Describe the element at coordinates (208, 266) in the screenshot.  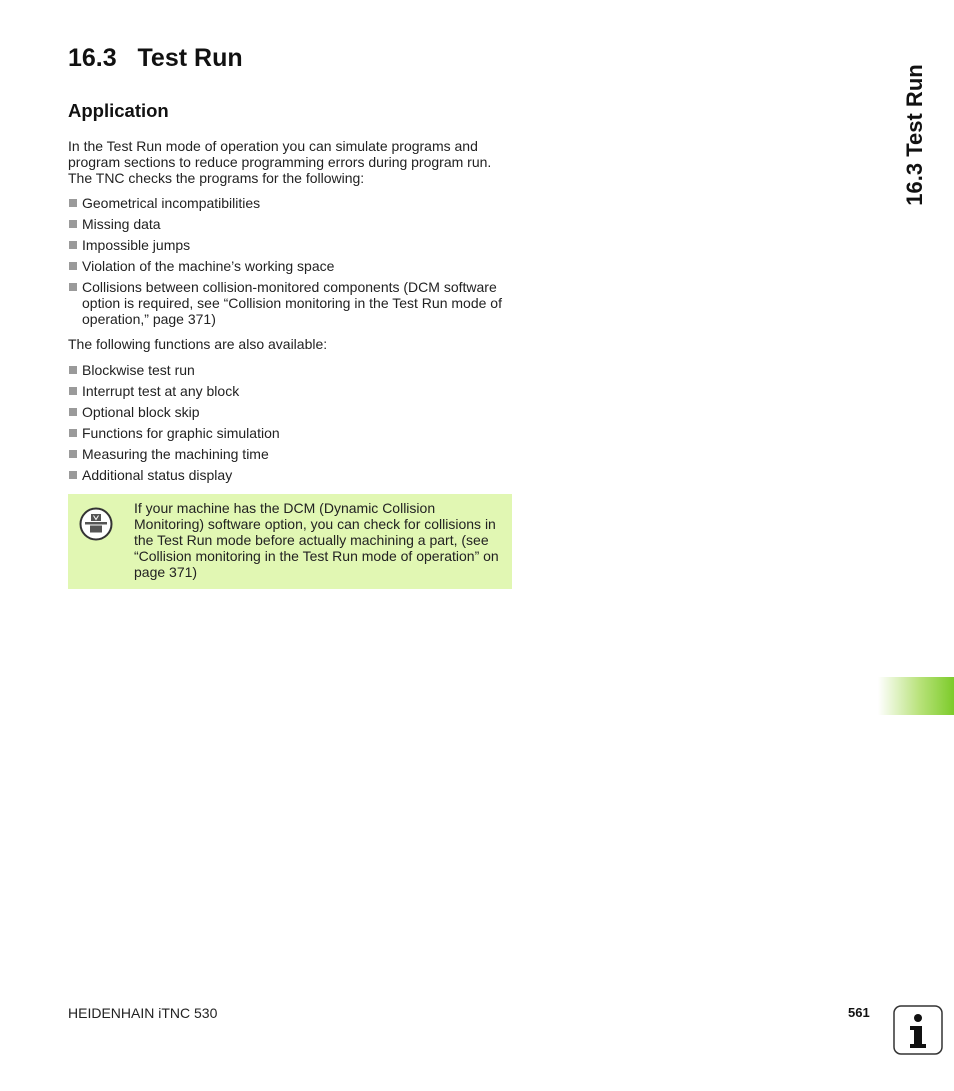
I see `list-item-text: Violation of the machine’s working space` at that location.